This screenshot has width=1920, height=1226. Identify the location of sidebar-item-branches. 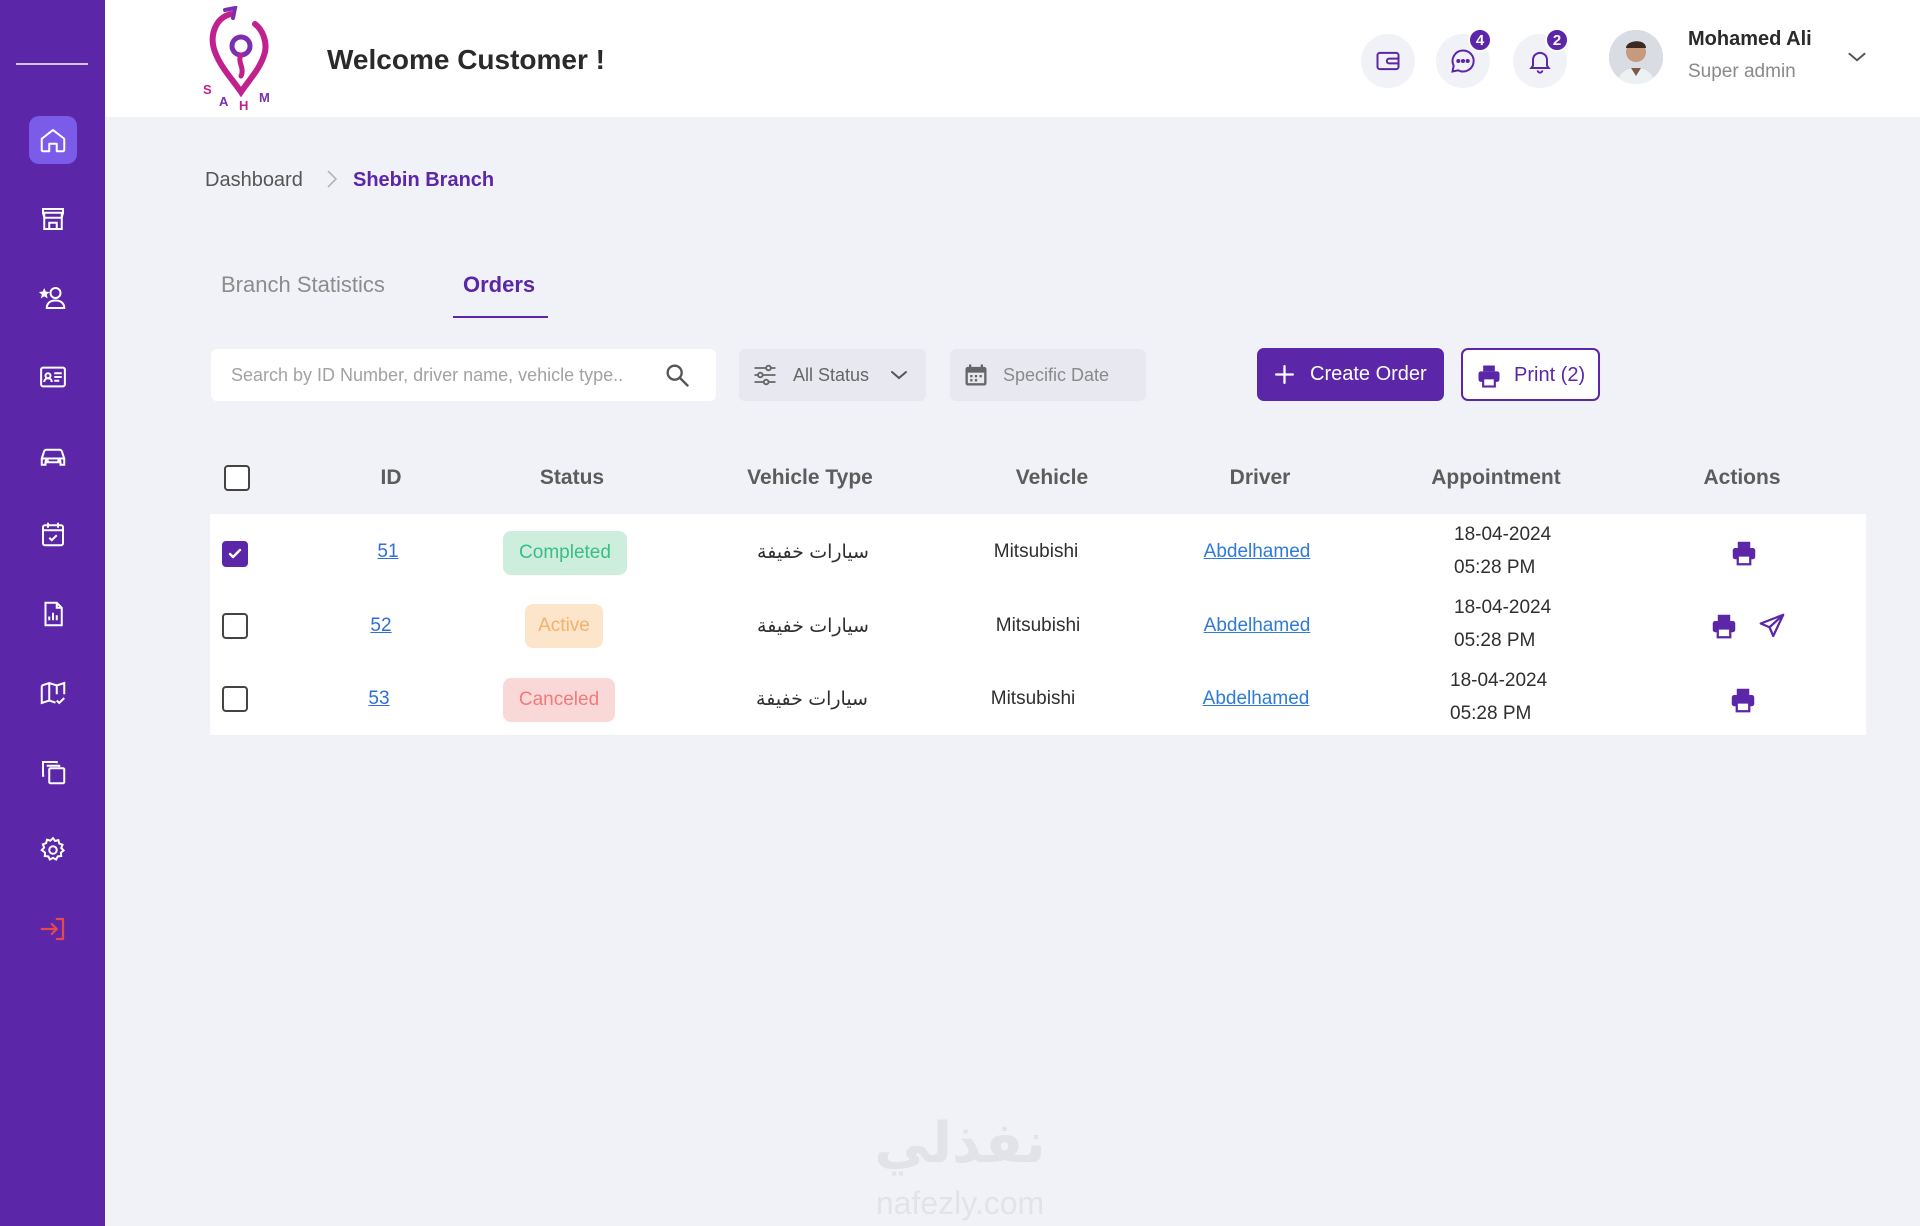
(53, 219).